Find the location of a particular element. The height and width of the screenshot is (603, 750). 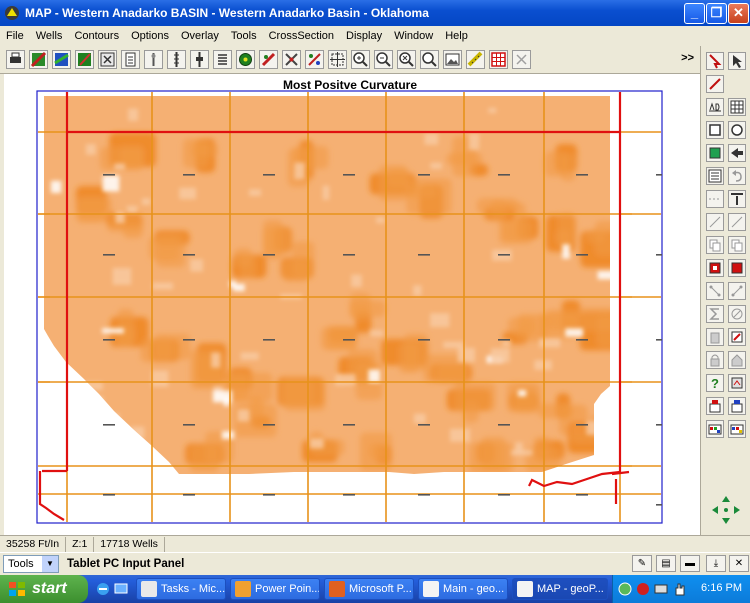

pen-icon: ✎ is located at coordinates (642, 563).